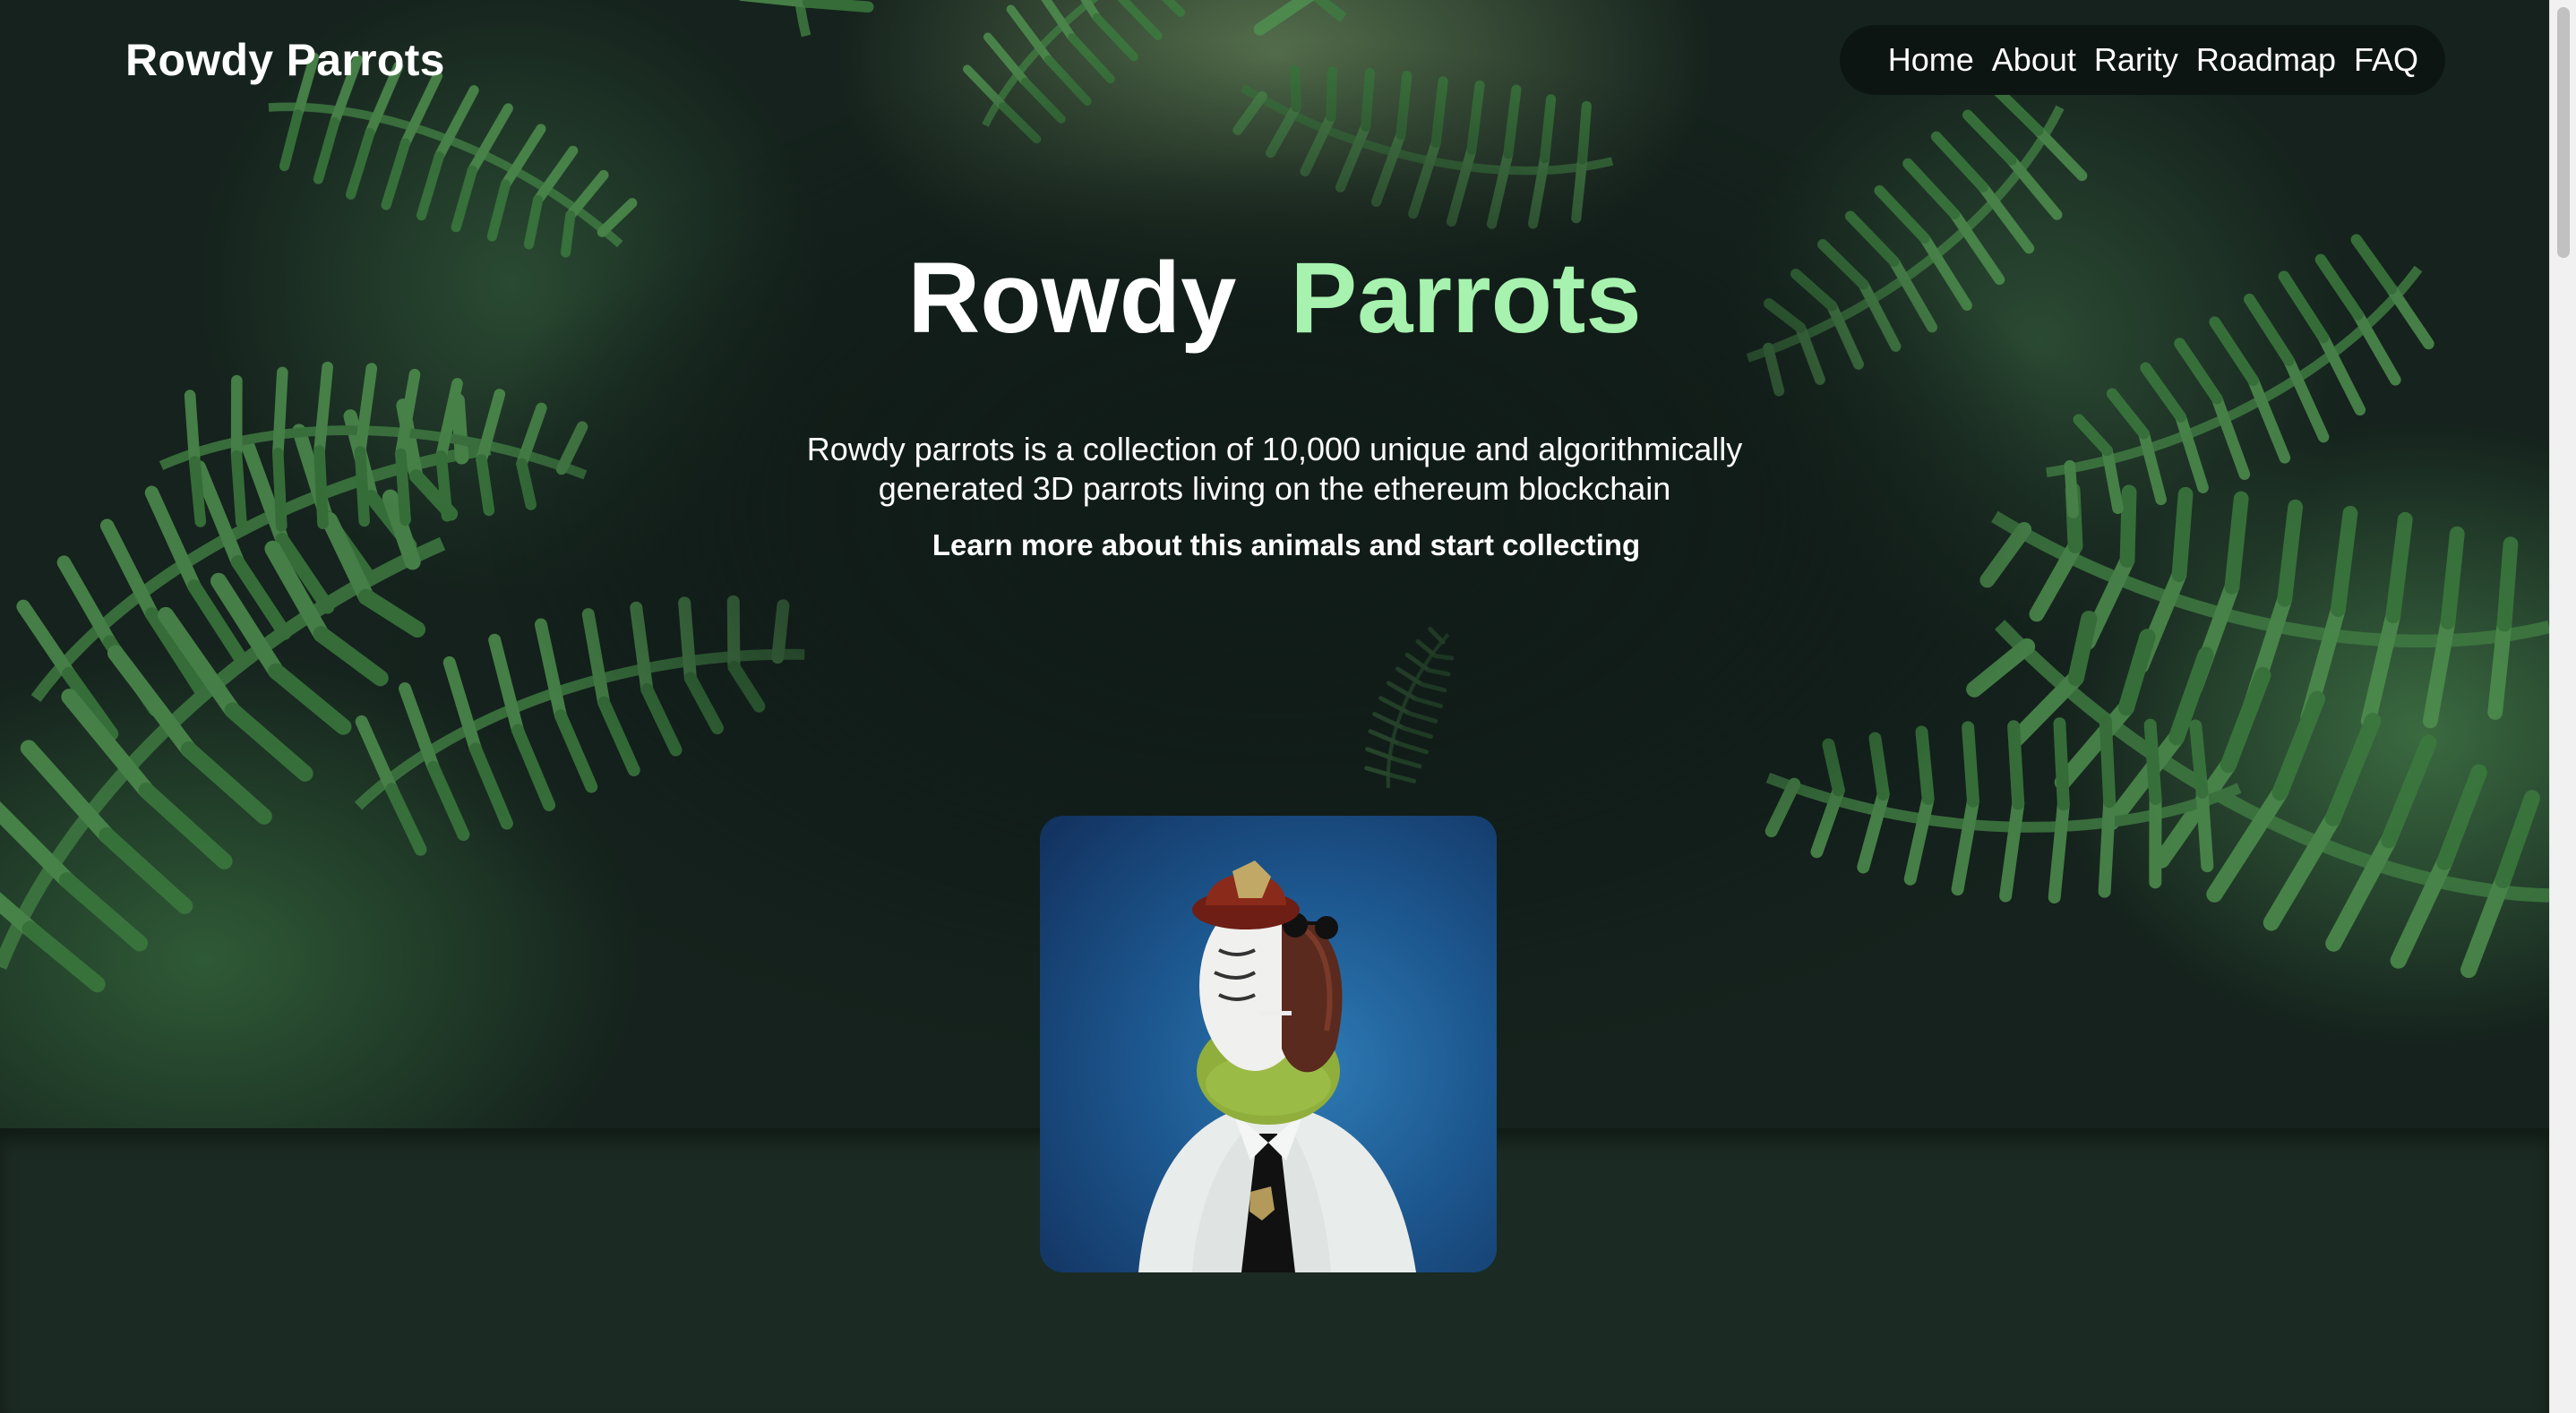  Describe the element at coordinates (2563, 132) in the screenshot. I see `scrollbar-thumb` at that location.